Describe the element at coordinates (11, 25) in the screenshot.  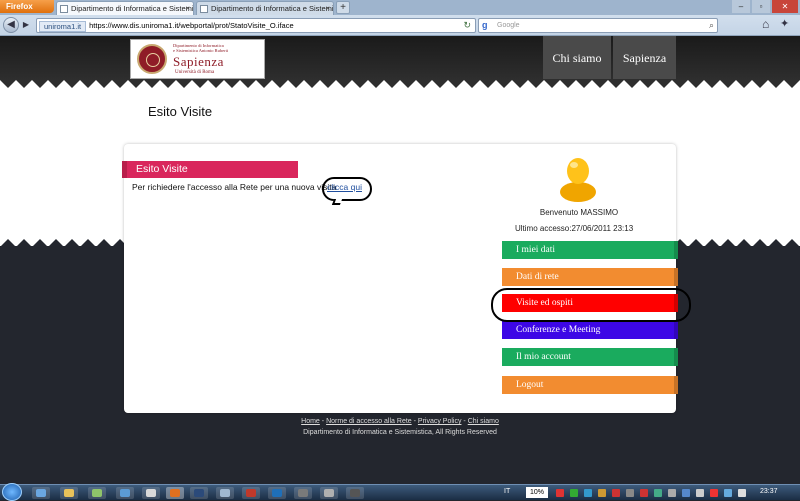
I see `back-icon: ◀` at that location.